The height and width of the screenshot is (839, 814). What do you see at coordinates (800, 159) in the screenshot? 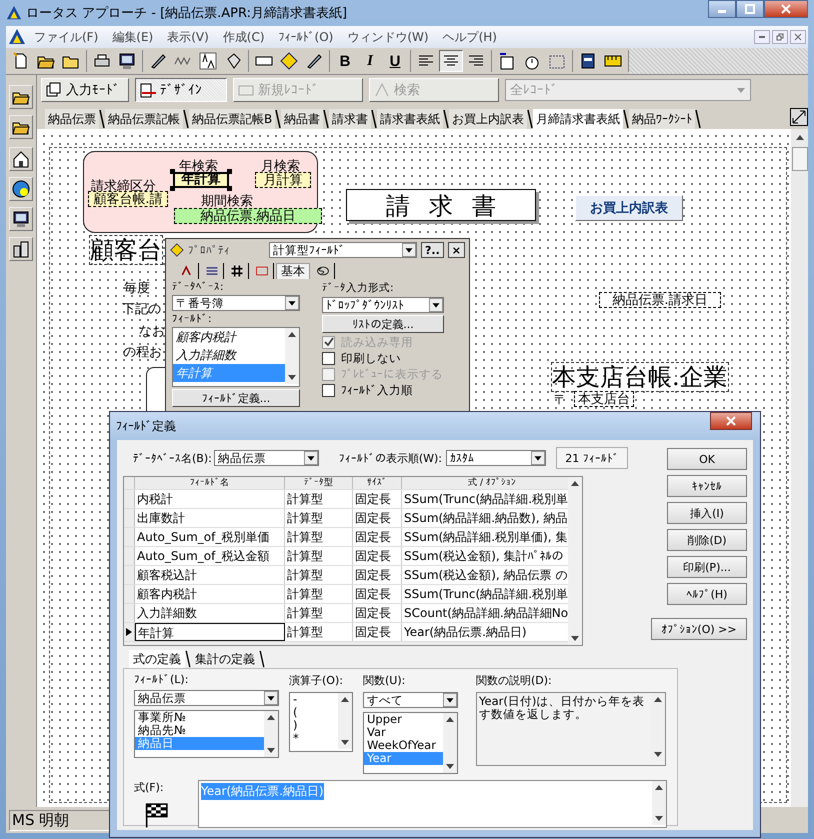
I see `scrollbar-thumb` at bounding box center [800, 159].